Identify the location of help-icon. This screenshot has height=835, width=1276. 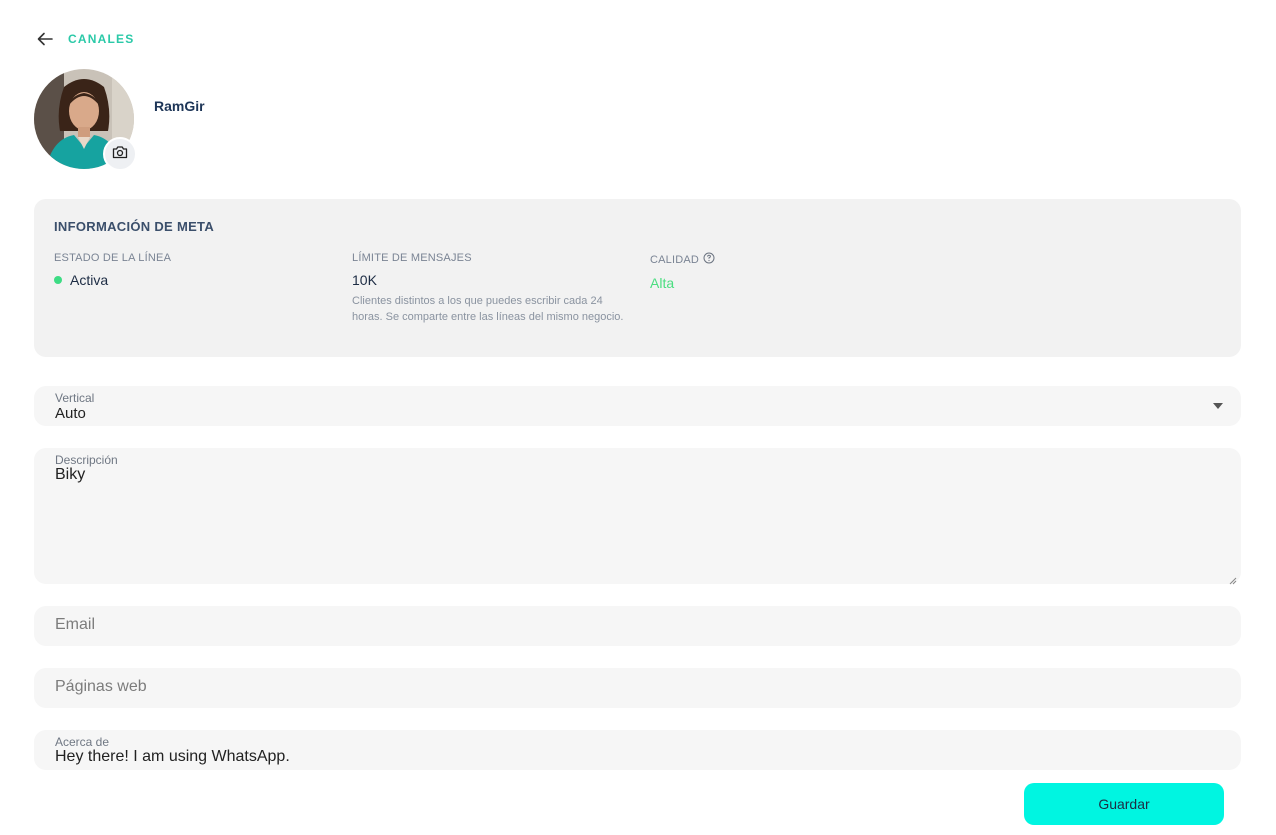
(709, 259).